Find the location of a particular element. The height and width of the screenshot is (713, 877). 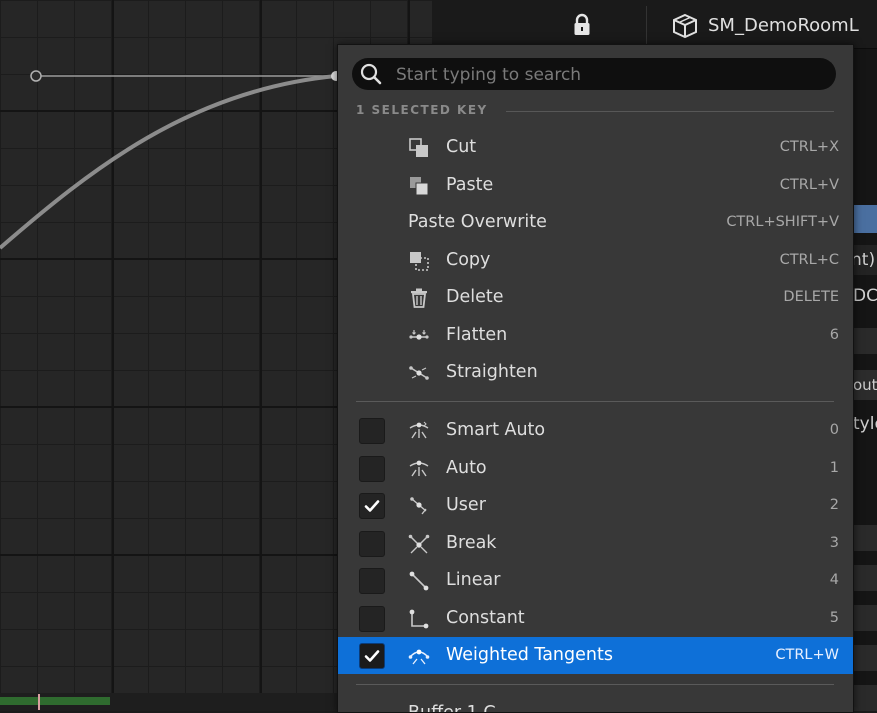

menu-item-delete: Delete DELETE is located at coordinates (595, 297).